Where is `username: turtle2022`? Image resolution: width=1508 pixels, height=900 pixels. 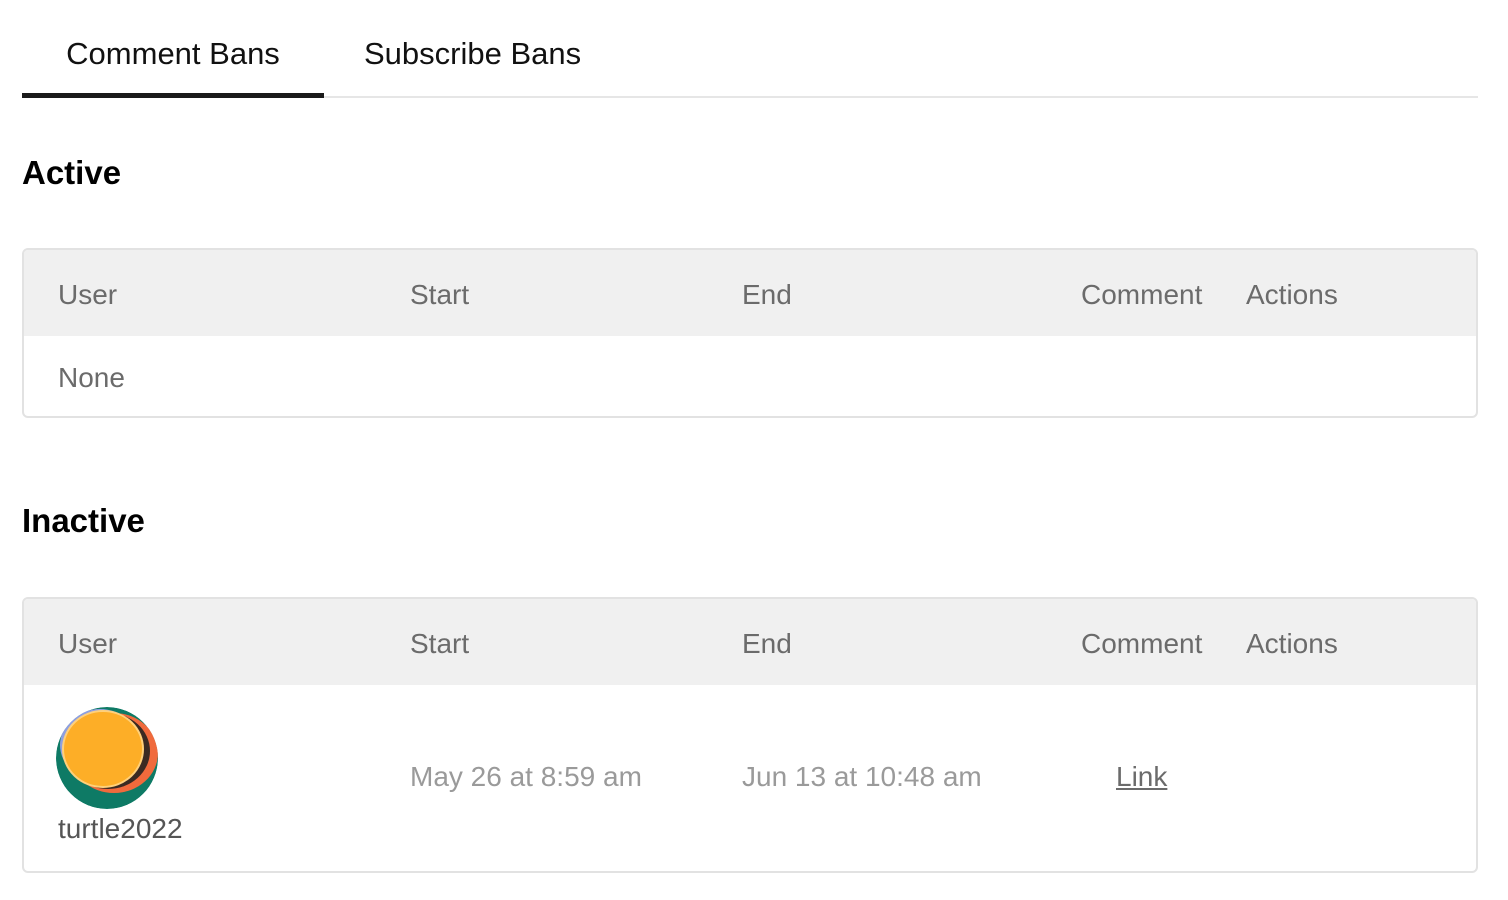 username: turtle2022 is located at coordinates (120, 829).